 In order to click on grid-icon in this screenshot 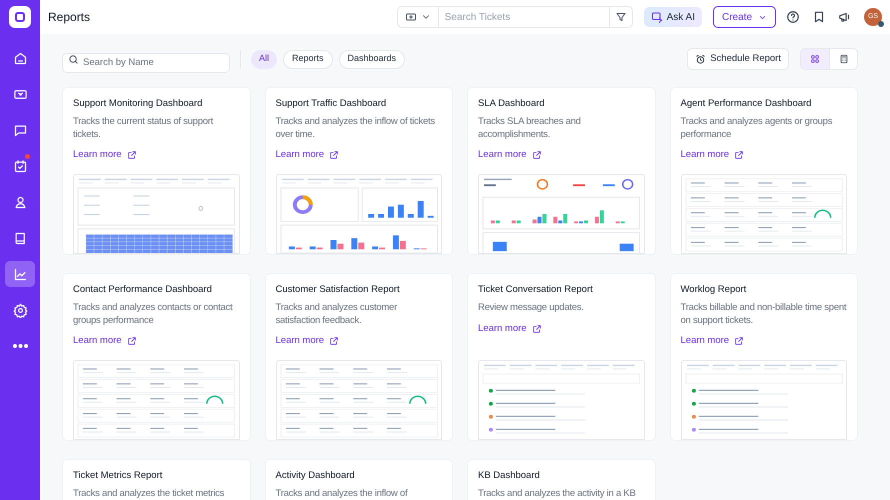, I will do `click(815, 59)`.